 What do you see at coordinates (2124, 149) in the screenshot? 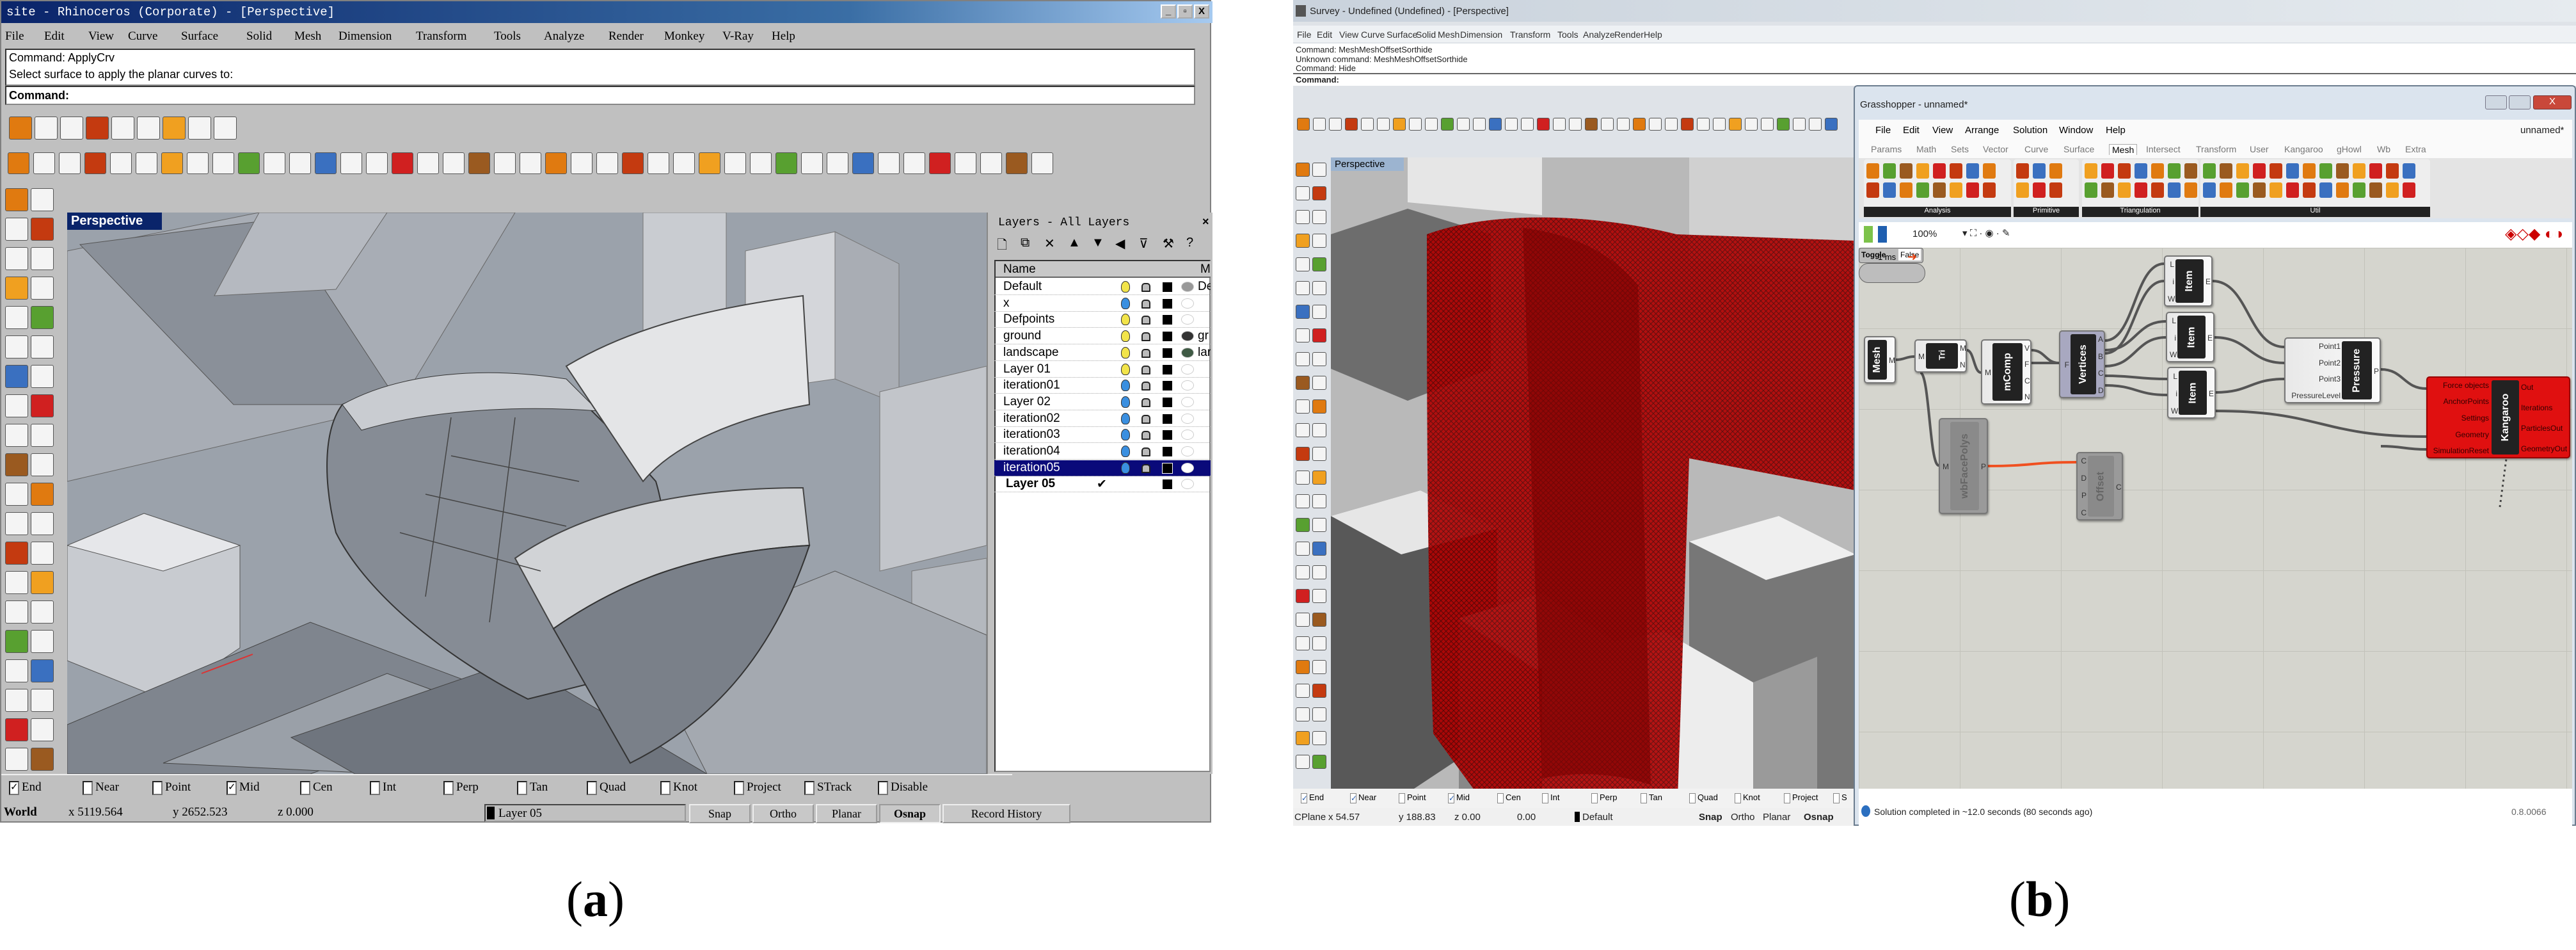
I see `gh-tab-mesh: Mesh` at bounding box center [2124, 149].